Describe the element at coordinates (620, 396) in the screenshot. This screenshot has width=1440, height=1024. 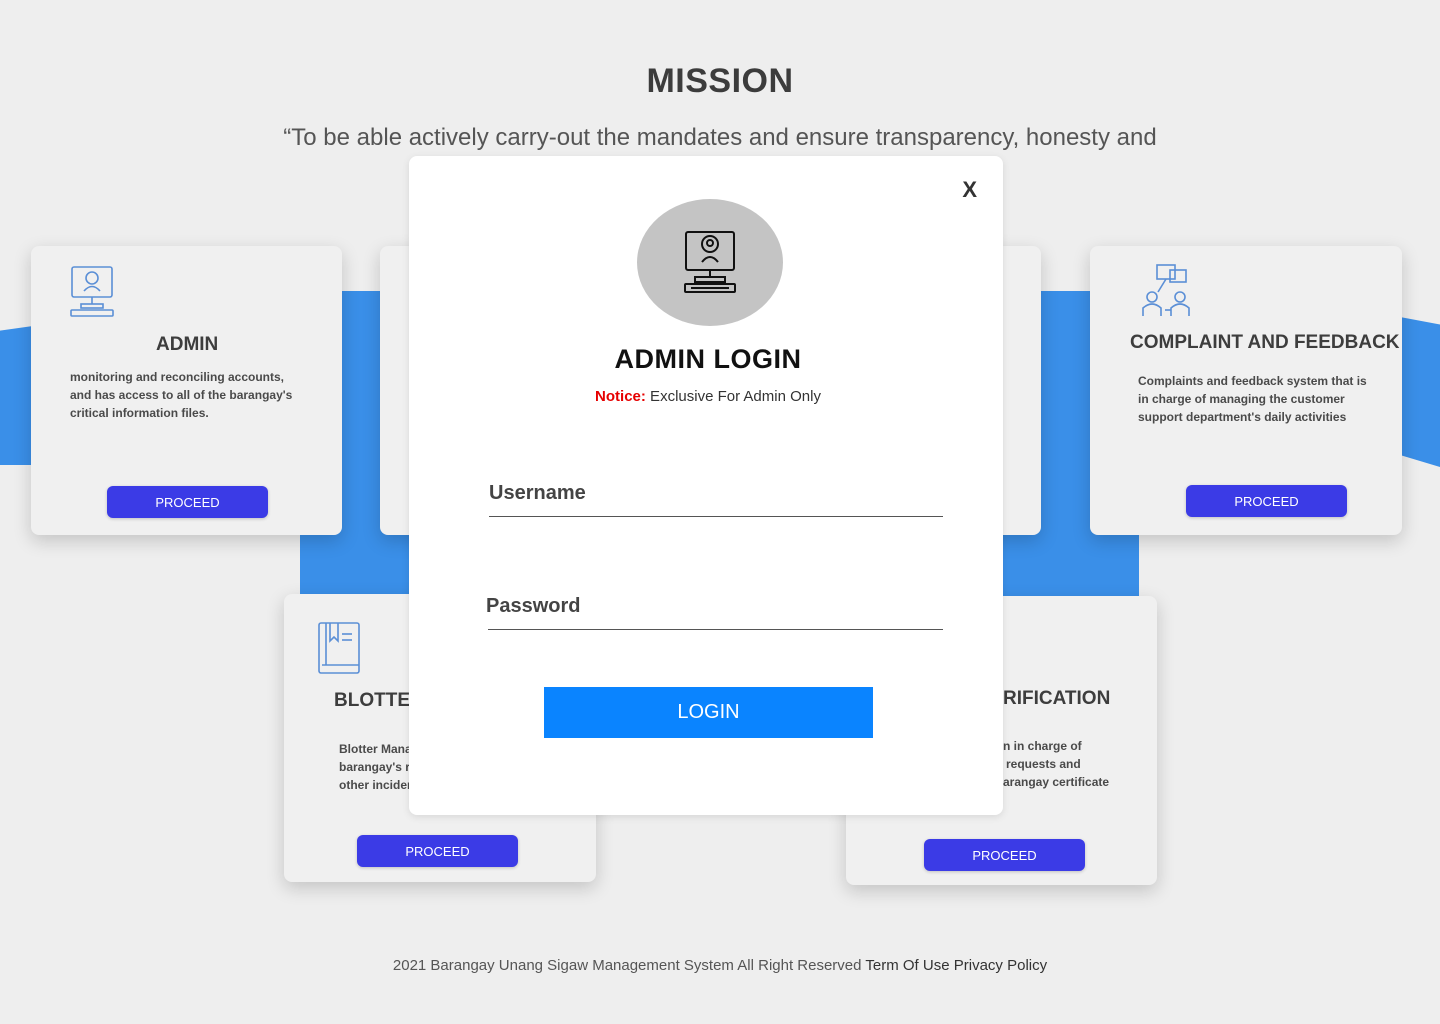
I see `notice-label: Notice:` at that location.